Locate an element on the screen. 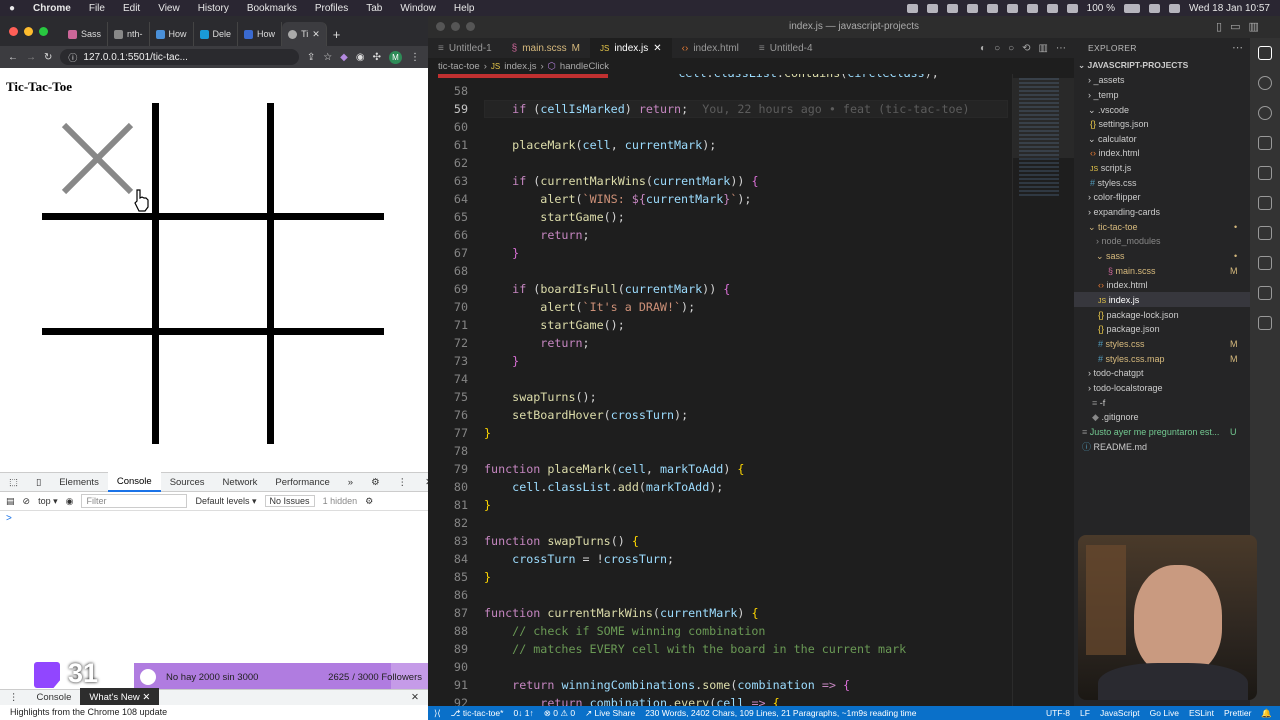 This screenshot has width=1280, height=720. tree-item-file: ≡ Justo ayer me preguntaron est... U is located at coordinates (1159, 432).